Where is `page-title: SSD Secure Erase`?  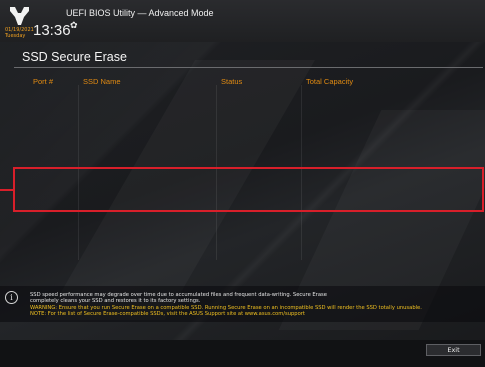 page-title: SSD Secure Erase is located at coordinates (74, 57).